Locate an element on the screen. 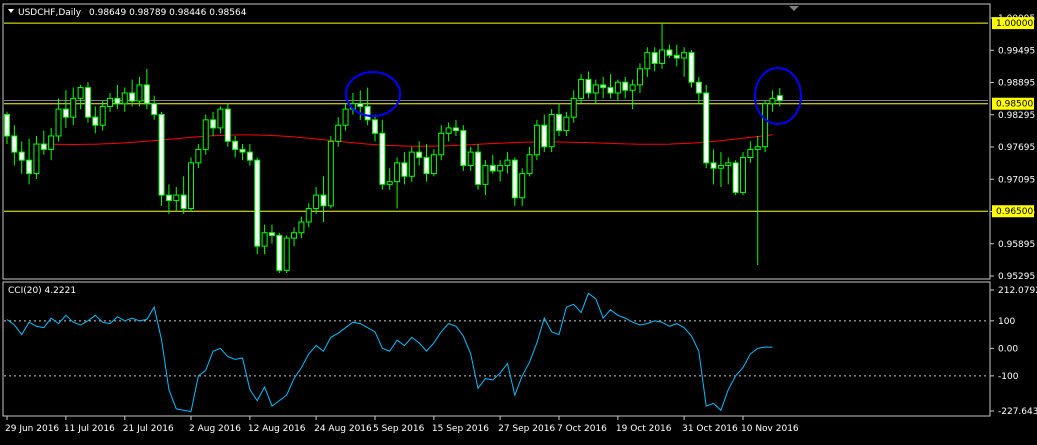 This screenshot has width=1037, height=445. price-tick-label: 0.98295 is located at coordinates (1016, 116).